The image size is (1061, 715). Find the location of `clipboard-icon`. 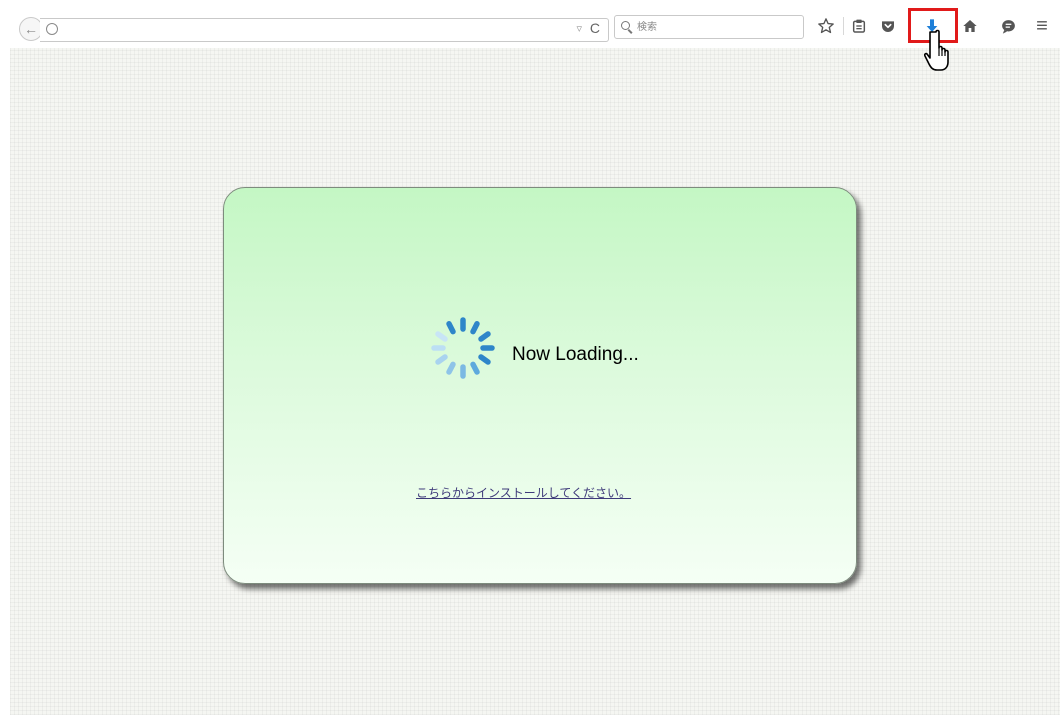

clipboard-icon is located at coordinates (859, 26).